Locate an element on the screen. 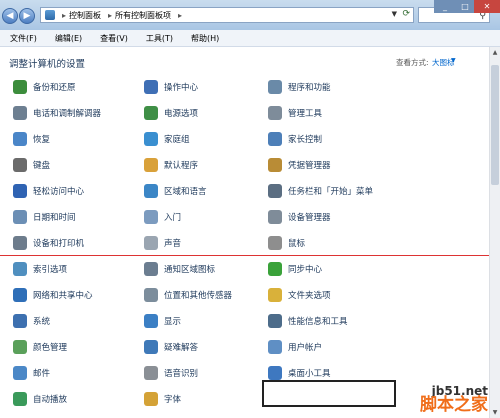 Image resolution: width=500 pixels, height=418 pixels. menu-item: 编辑(E) is located at coordinates (67, 38).